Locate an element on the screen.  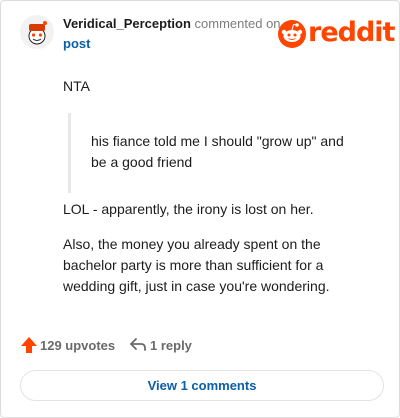
reddit-wordmark: reddit is located at coordinates (351, 32).